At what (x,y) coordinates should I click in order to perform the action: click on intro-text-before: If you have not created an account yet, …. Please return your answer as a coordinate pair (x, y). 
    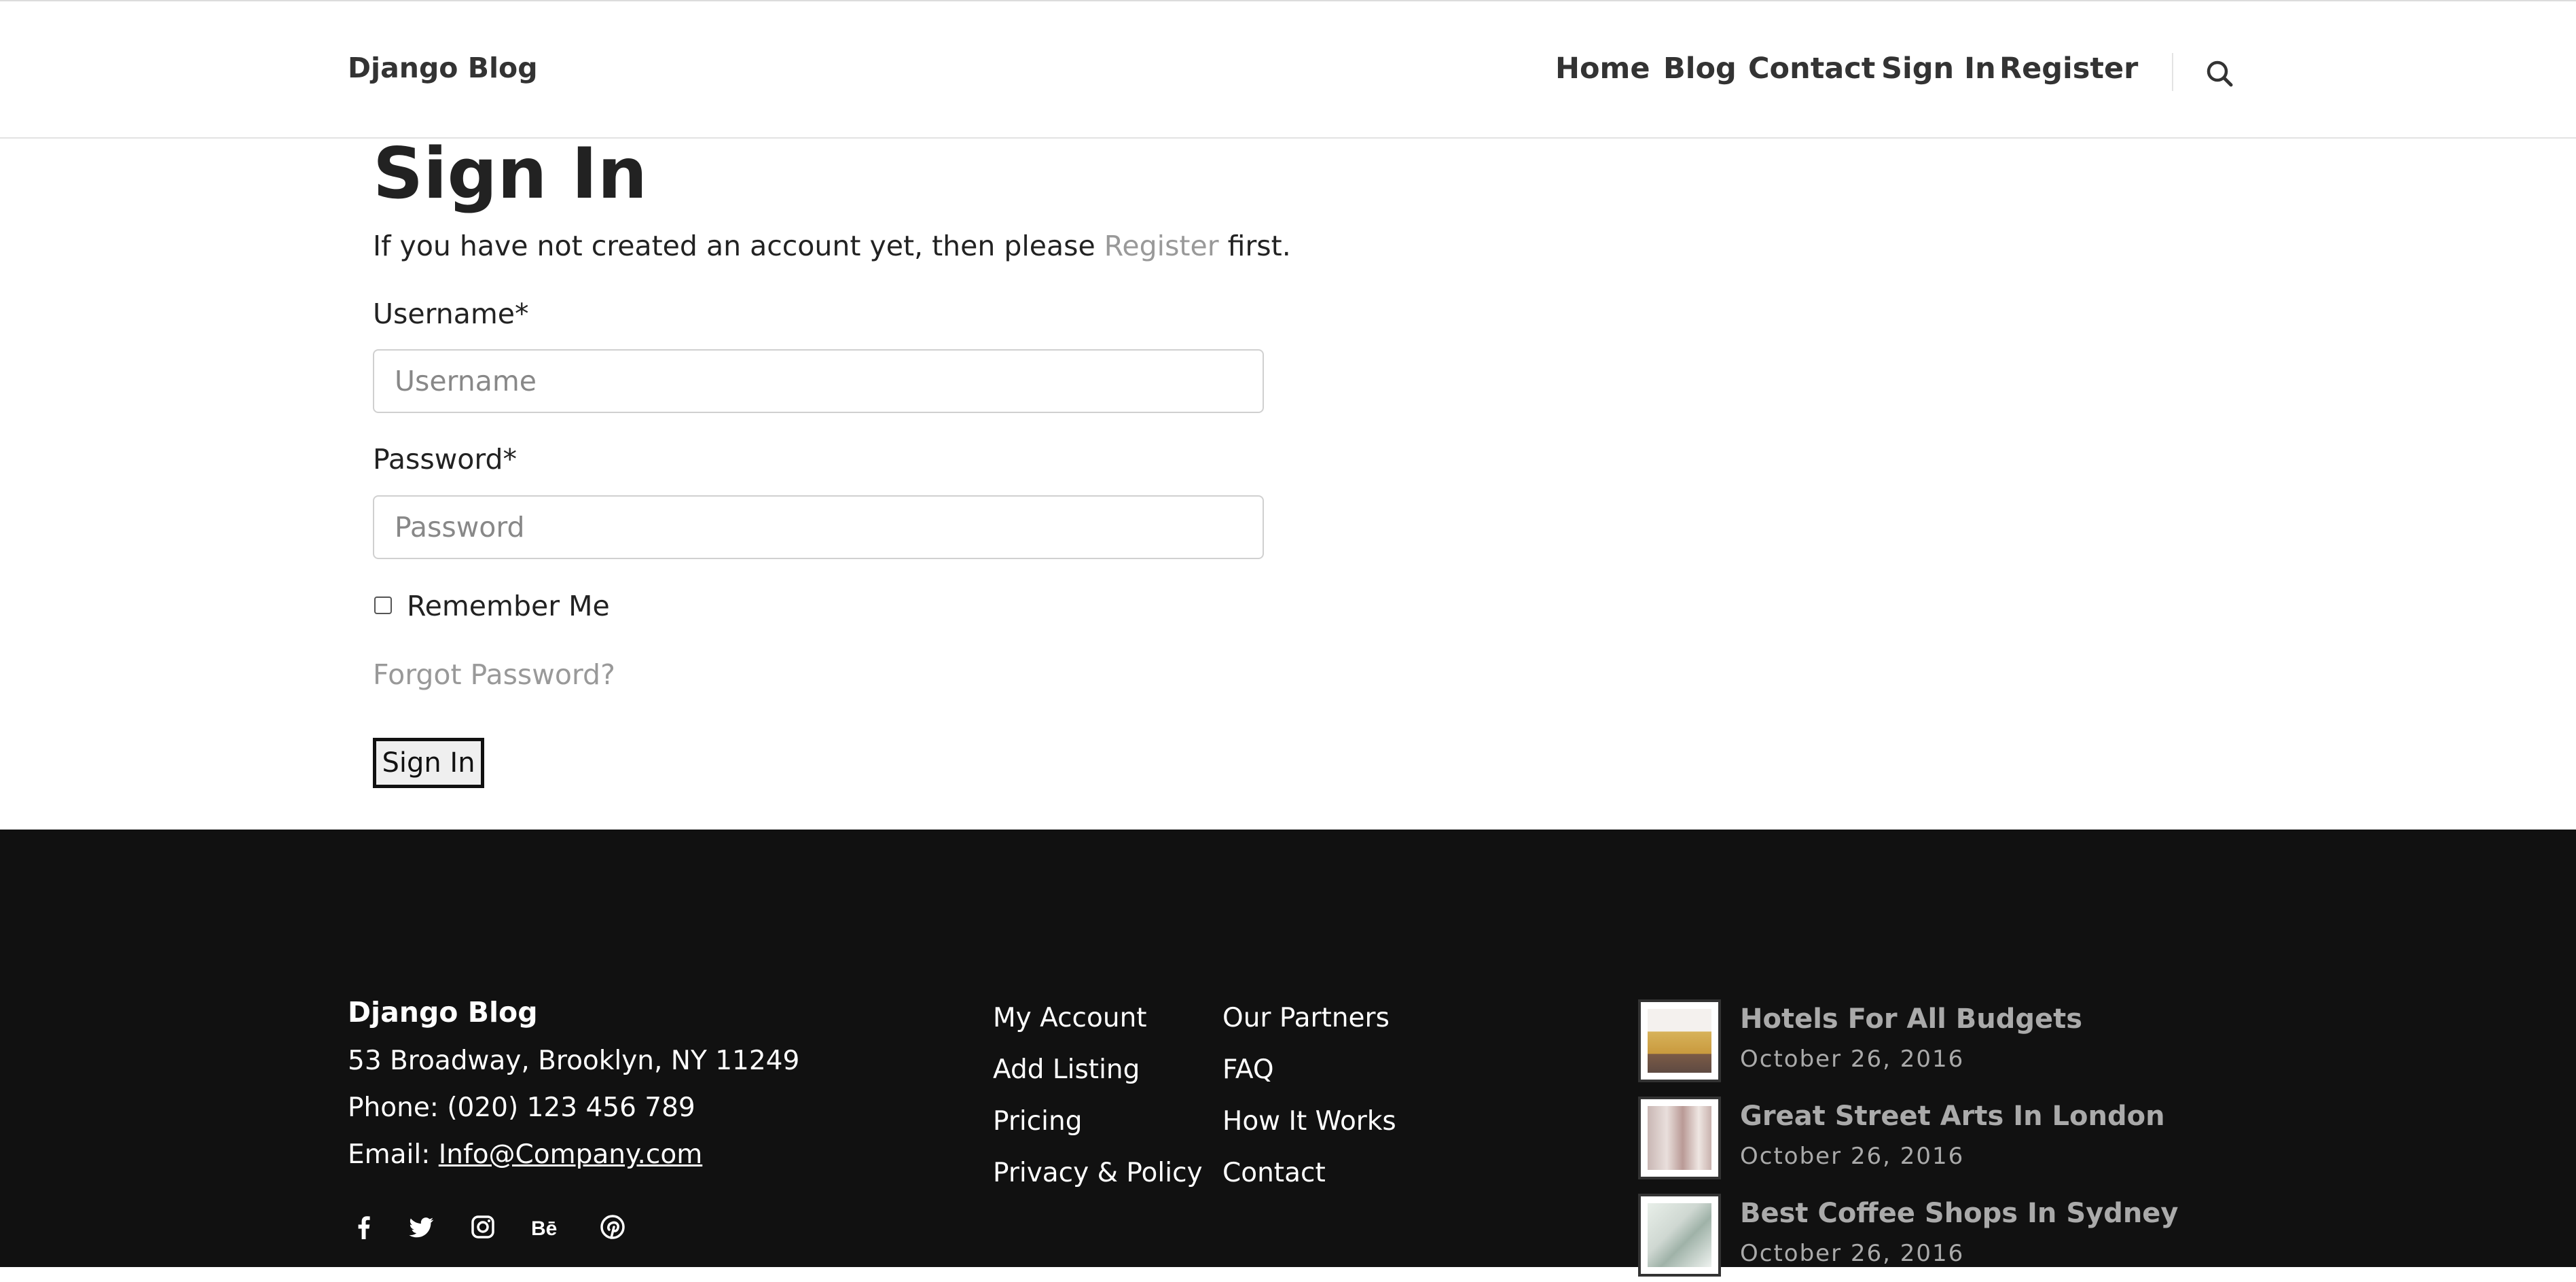
    Looking at the image, I should click on (738, 246).